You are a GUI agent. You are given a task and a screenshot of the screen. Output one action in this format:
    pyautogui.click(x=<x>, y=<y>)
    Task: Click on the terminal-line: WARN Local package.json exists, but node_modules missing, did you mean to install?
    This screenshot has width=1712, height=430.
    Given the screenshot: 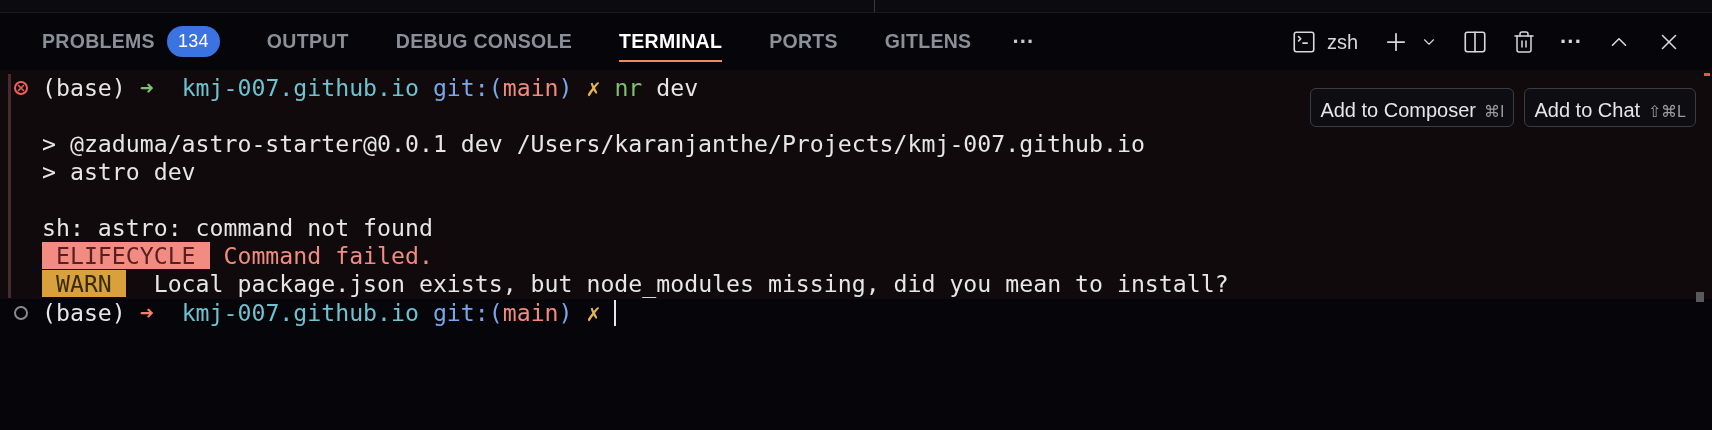 What is the action you would take?
    pyautogui.click(x=635, y=284)
    